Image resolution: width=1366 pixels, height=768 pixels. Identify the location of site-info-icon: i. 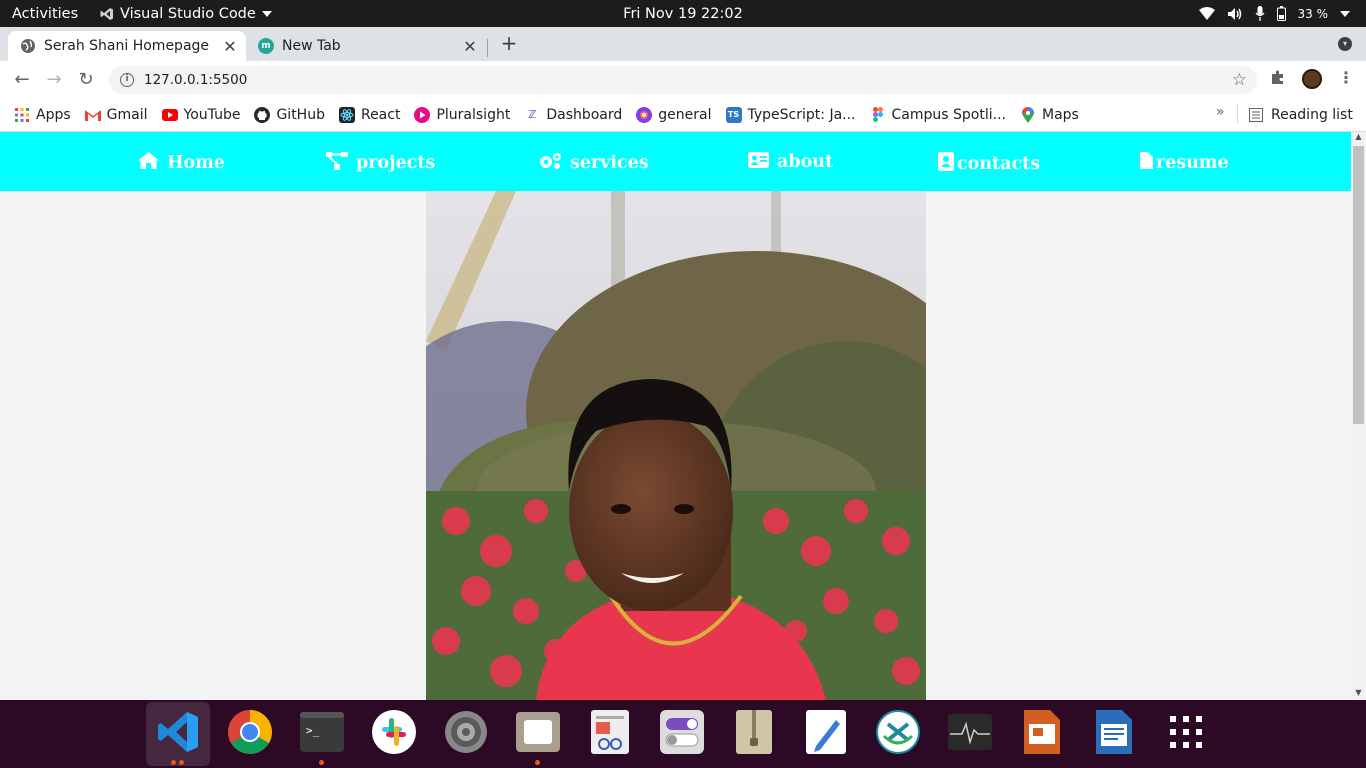
(127, 80).